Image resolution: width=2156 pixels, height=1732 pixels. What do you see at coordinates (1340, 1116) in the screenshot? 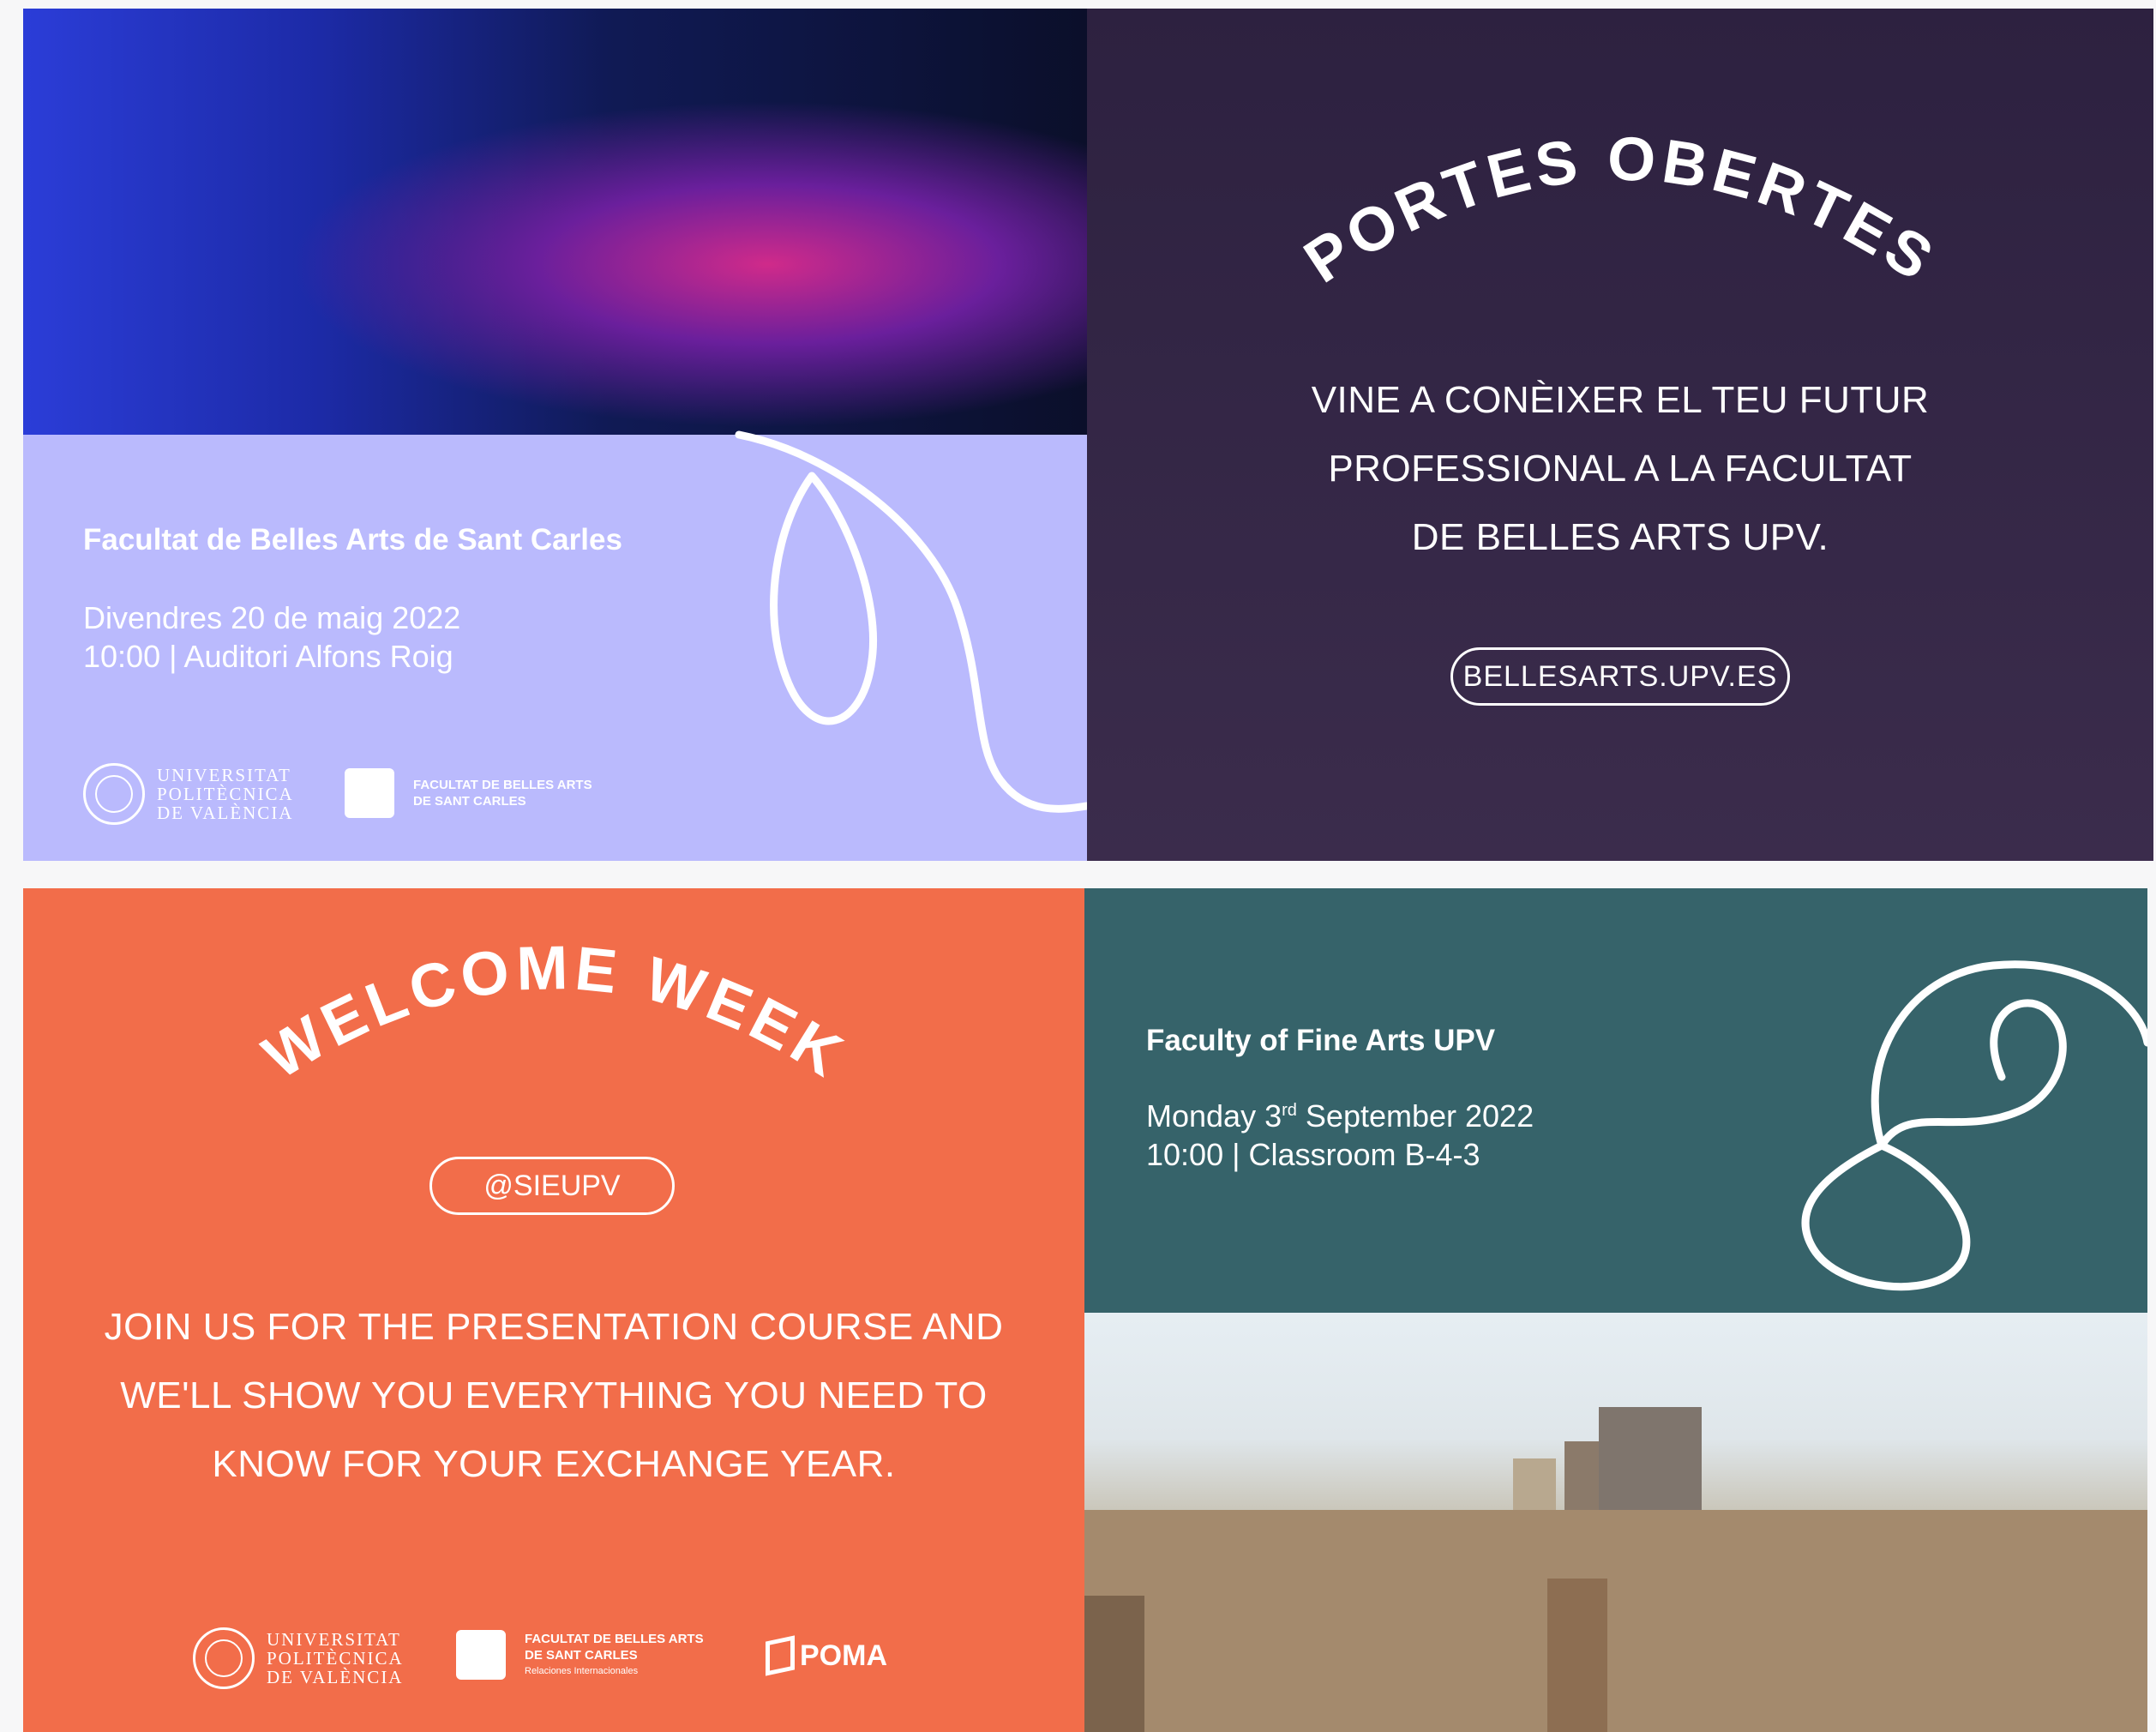
I see `event-date: Monday 3rd September 2022` at bounding box center [1340, 1116].